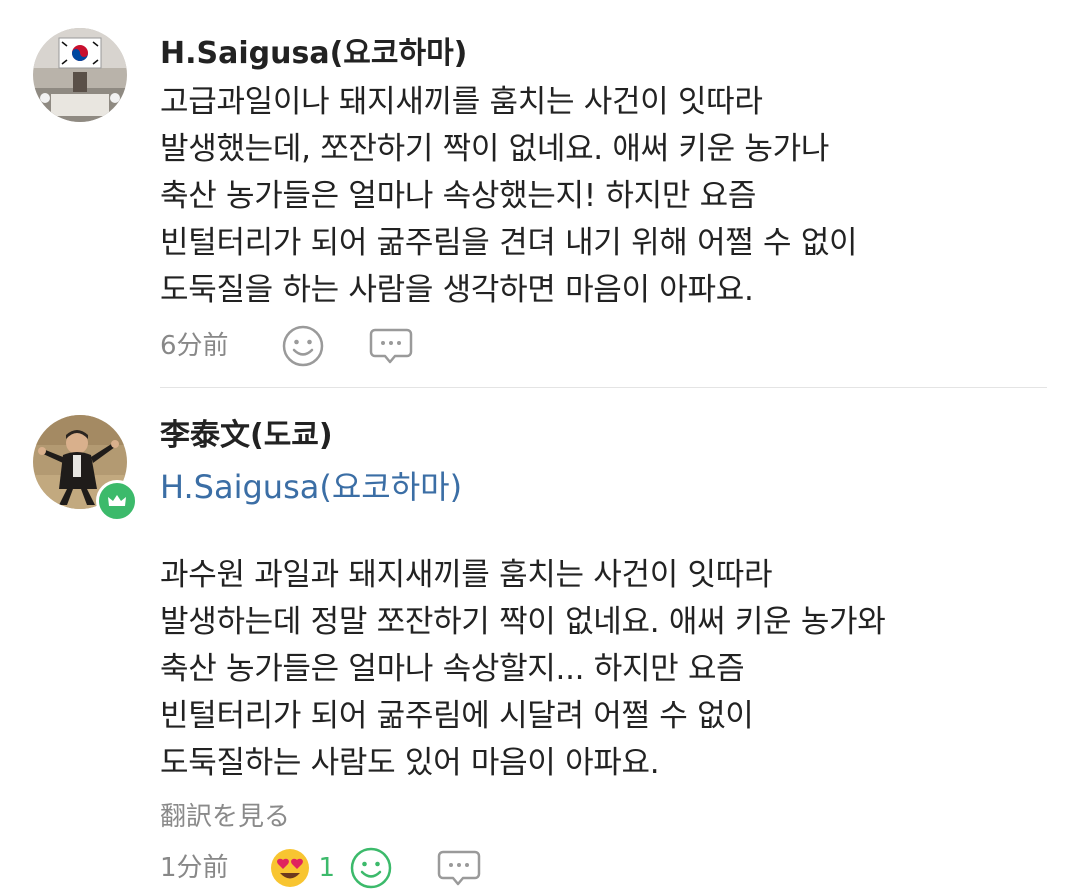  What do you see at coordinates (117, 501) in the screenshot?
I see `crown-icon` at bounding box center [117, 501].